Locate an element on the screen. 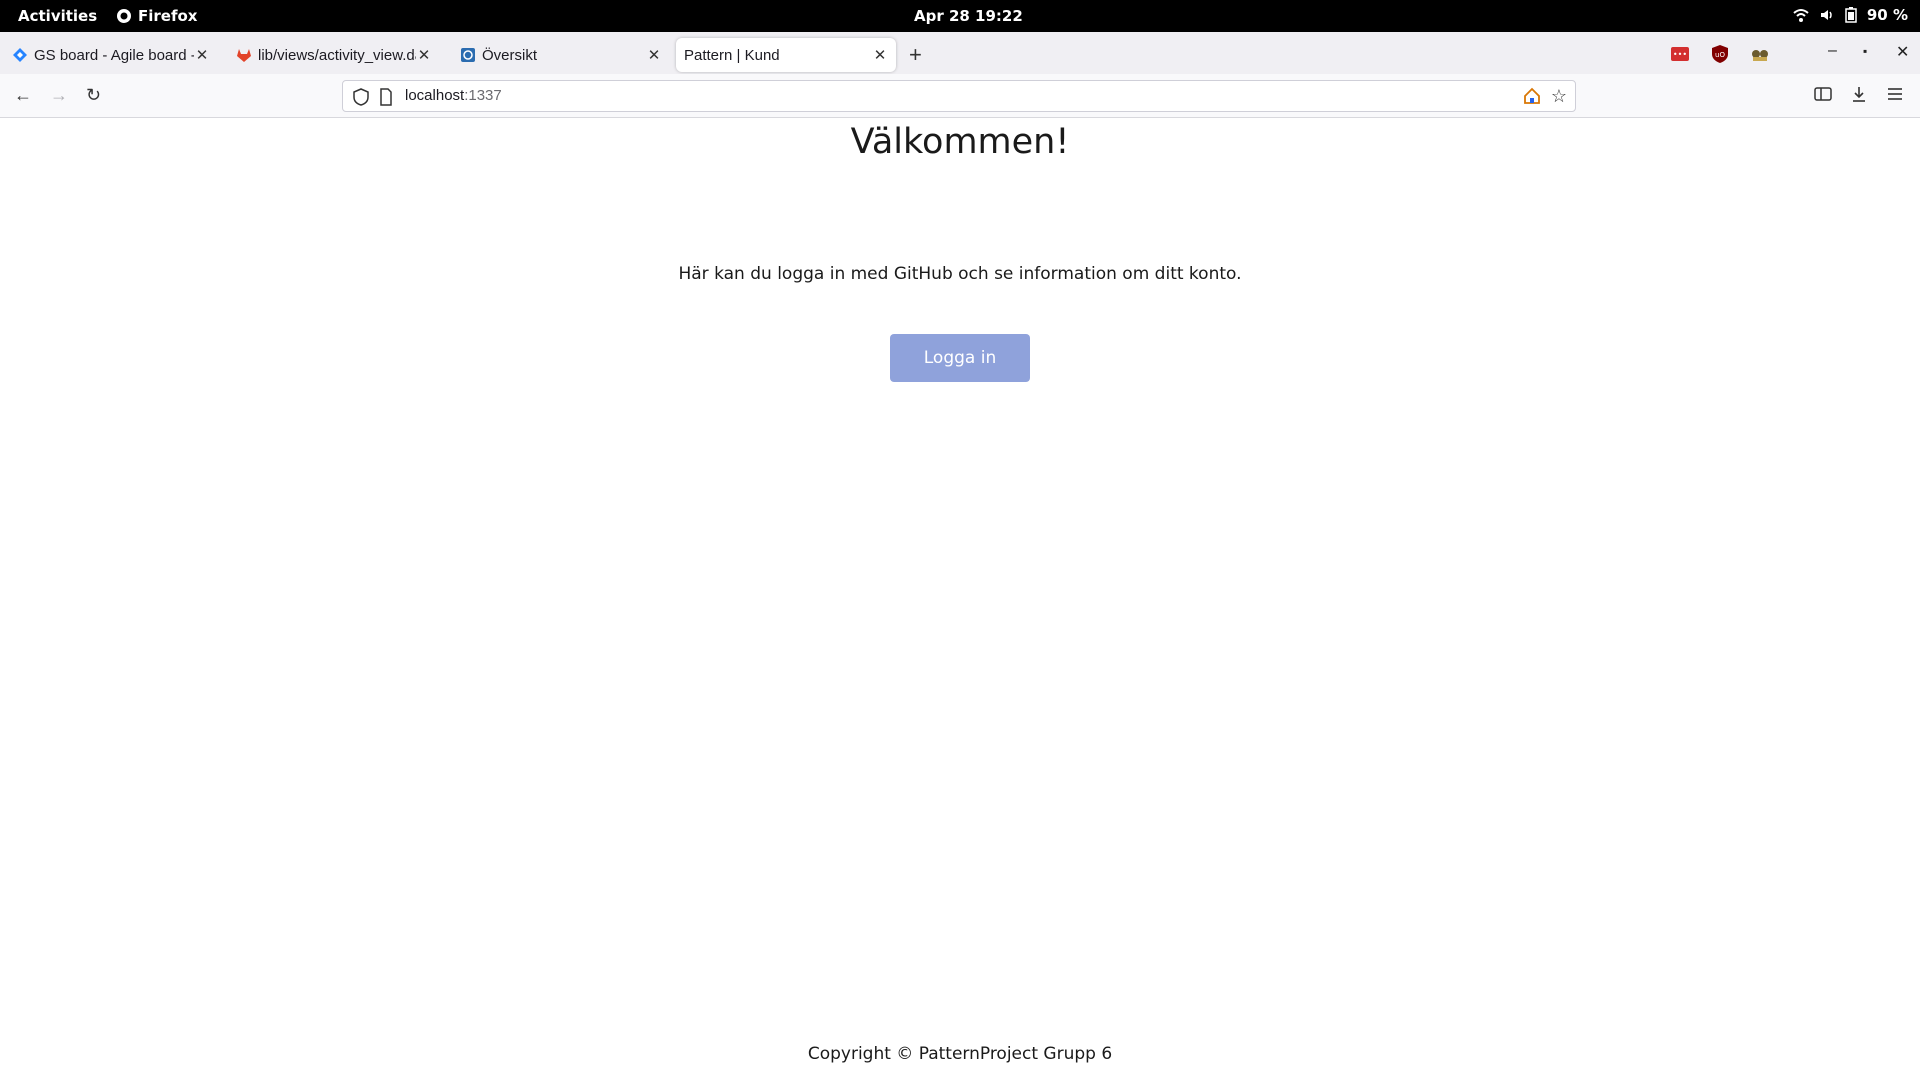 The height and width of the screenshot is (1080, 1920). tab-gs-board: GS board - Agile board - J ✕ is located at coordinates (111, 55).